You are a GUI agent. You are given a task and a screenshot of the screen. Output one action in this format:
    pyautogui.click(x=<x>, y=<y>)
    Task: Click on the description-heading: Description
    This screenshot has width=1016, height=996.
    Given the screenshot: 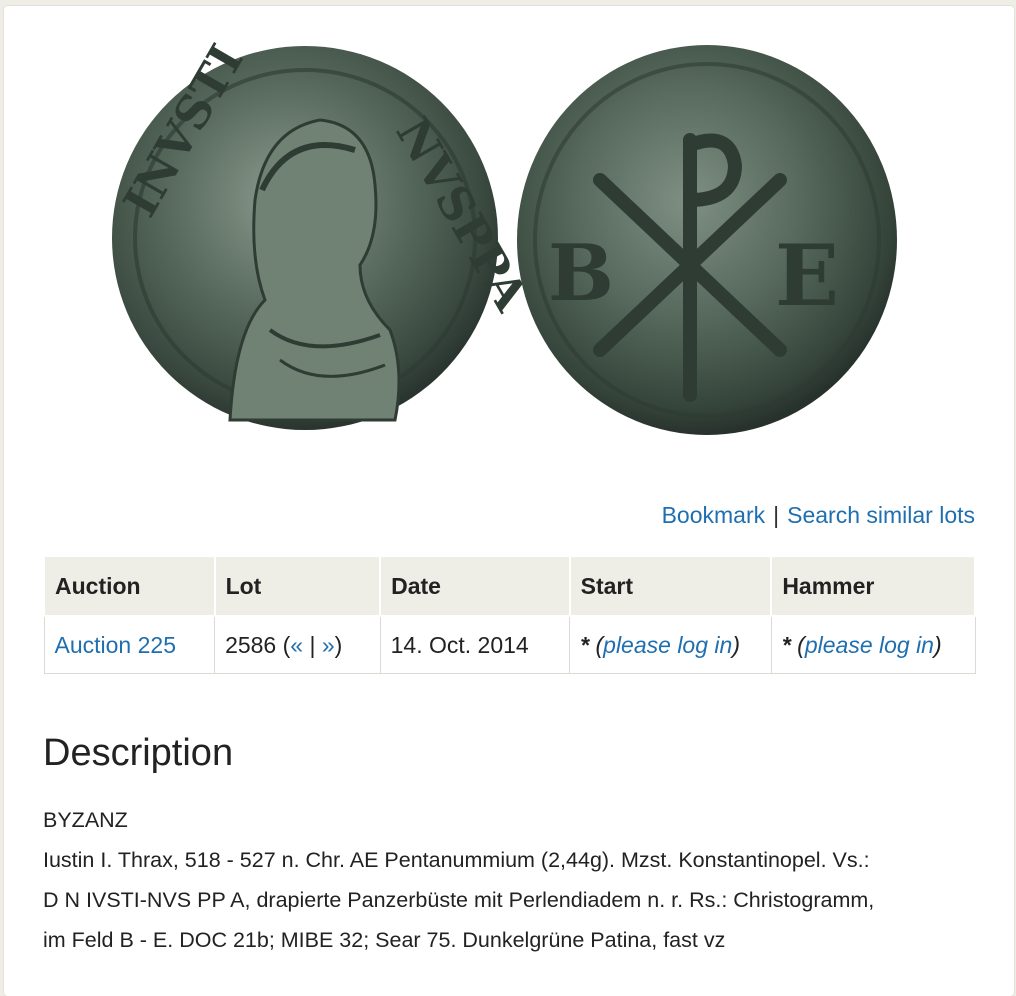 What is the action you would take?
    pyautogui.click(x=138, y=753)
    